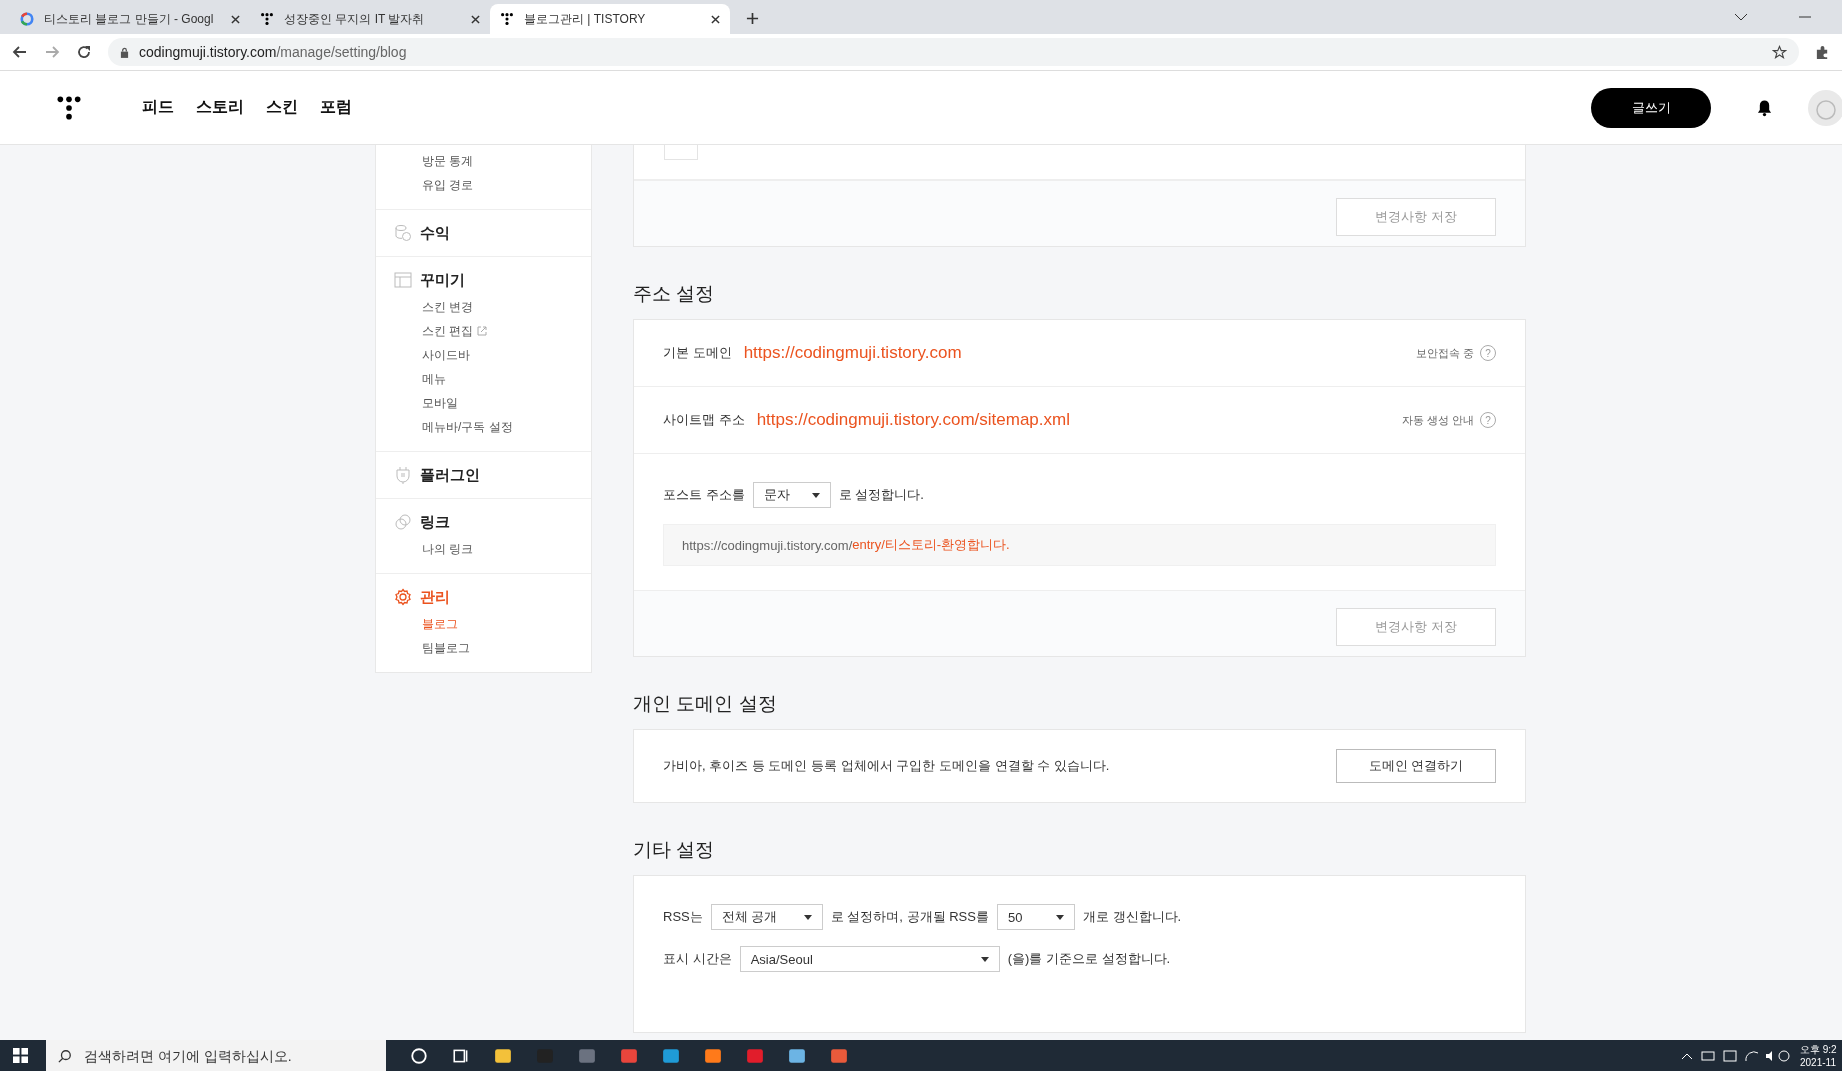  What do you see at coordinates (869, 959) in the screenshot?
I see `select-field: Asia/Seoul` at bounding box center [869, 959].